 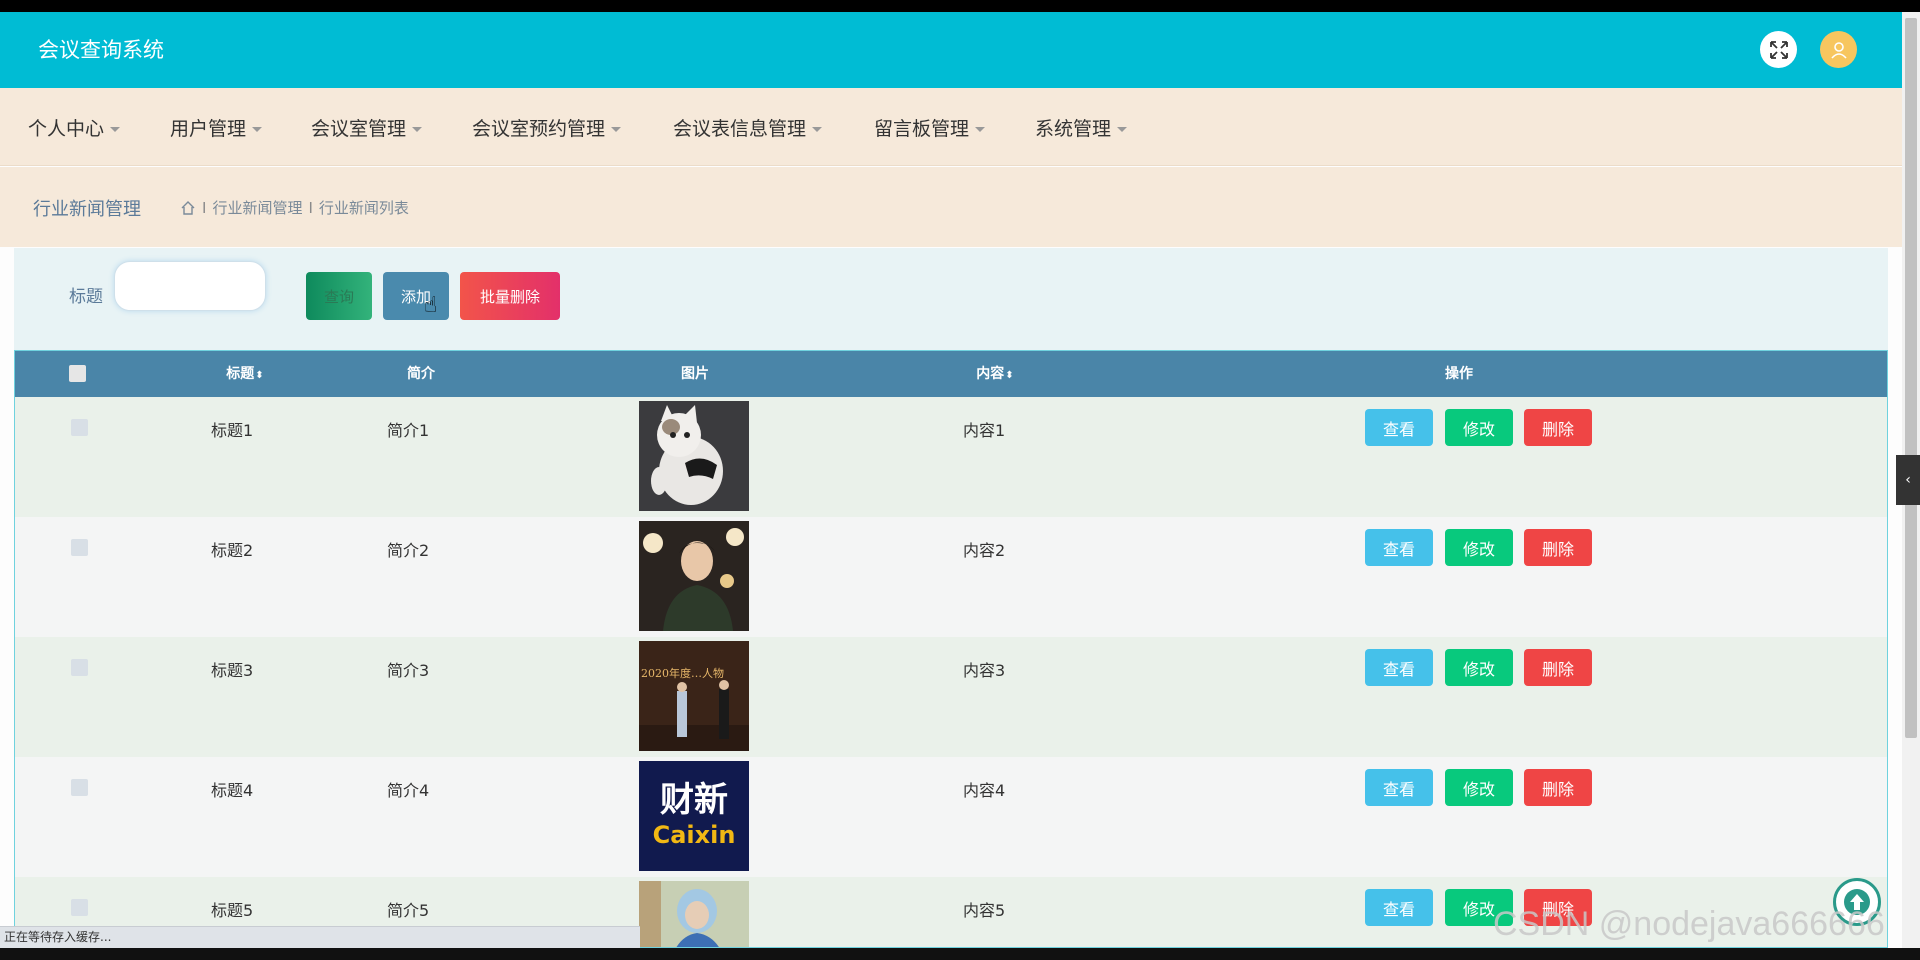 I want to click on title-search-input, so click(x=190, y=286).